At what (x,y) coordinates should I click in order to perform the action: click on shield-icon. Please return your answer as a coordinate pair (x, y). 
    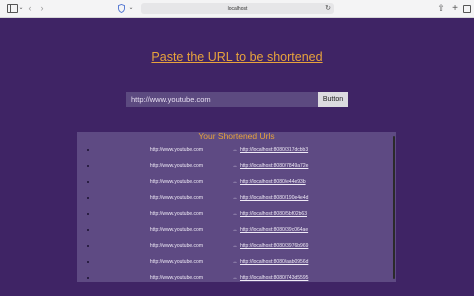
    Looking at the image, I should click on (121, 8).